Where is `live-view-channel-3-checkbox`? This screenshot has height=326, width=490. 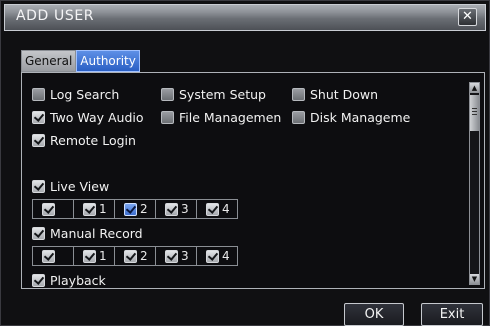 live-view-channel-3-checkbox is located at coordinates (171, 209).